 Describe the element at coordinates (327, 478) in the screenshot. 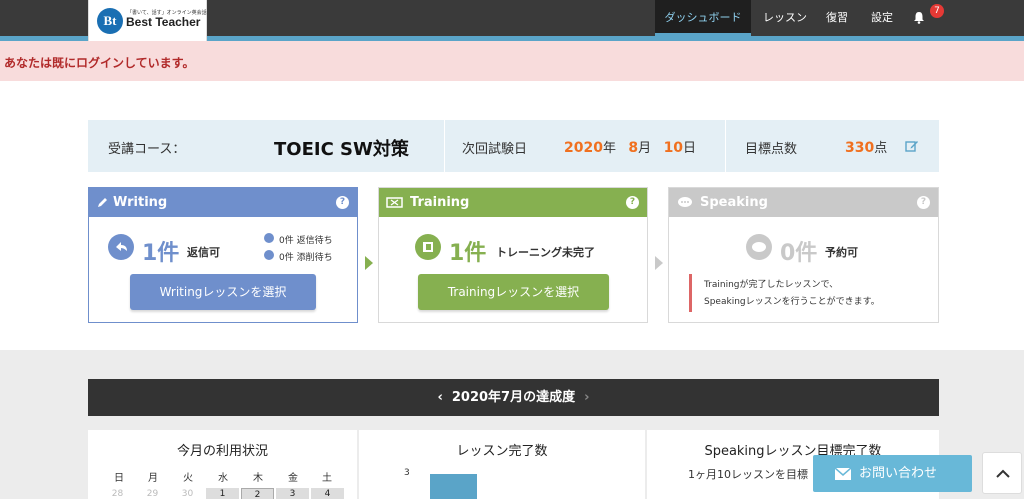

I see `weekday-label: 土` at that location.